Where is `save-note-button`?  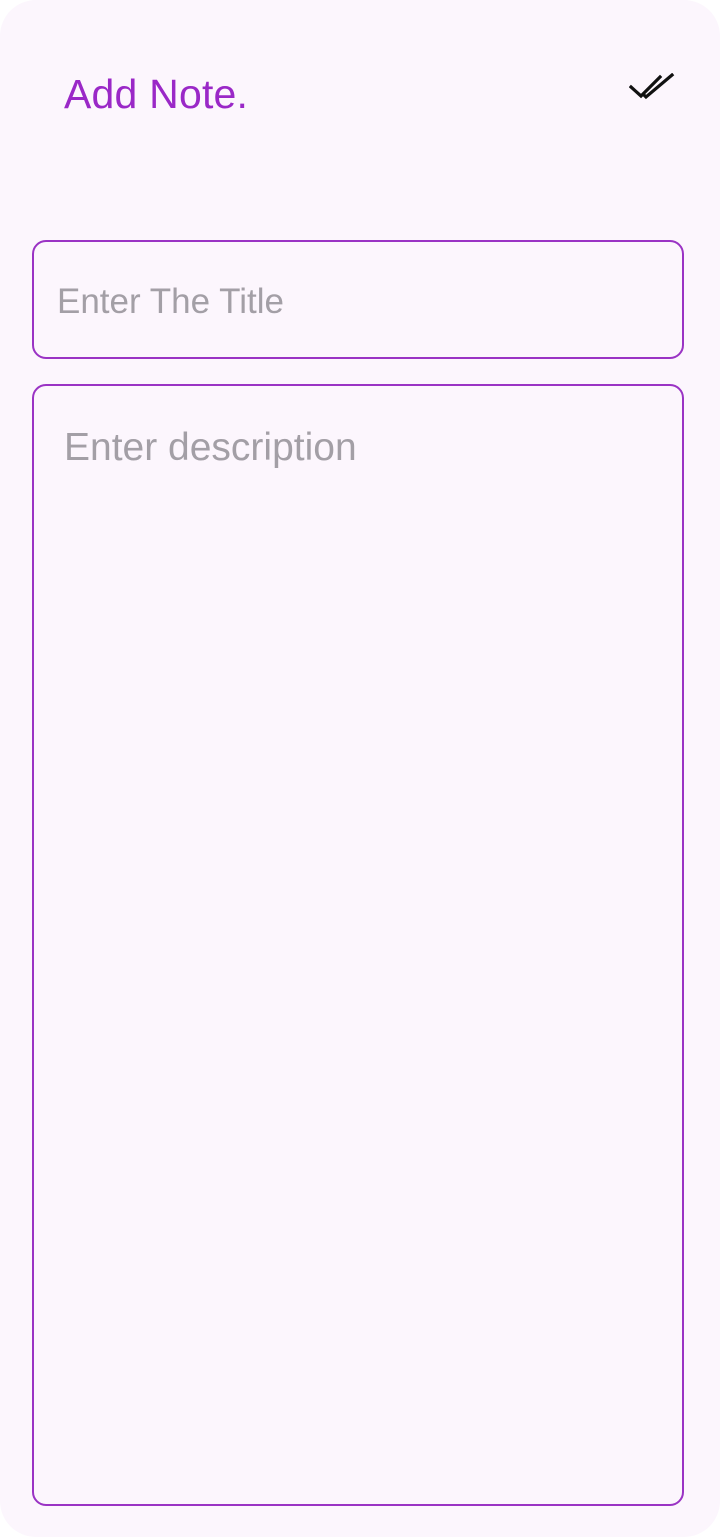 save-note-button is located at coordinates (652, 88).